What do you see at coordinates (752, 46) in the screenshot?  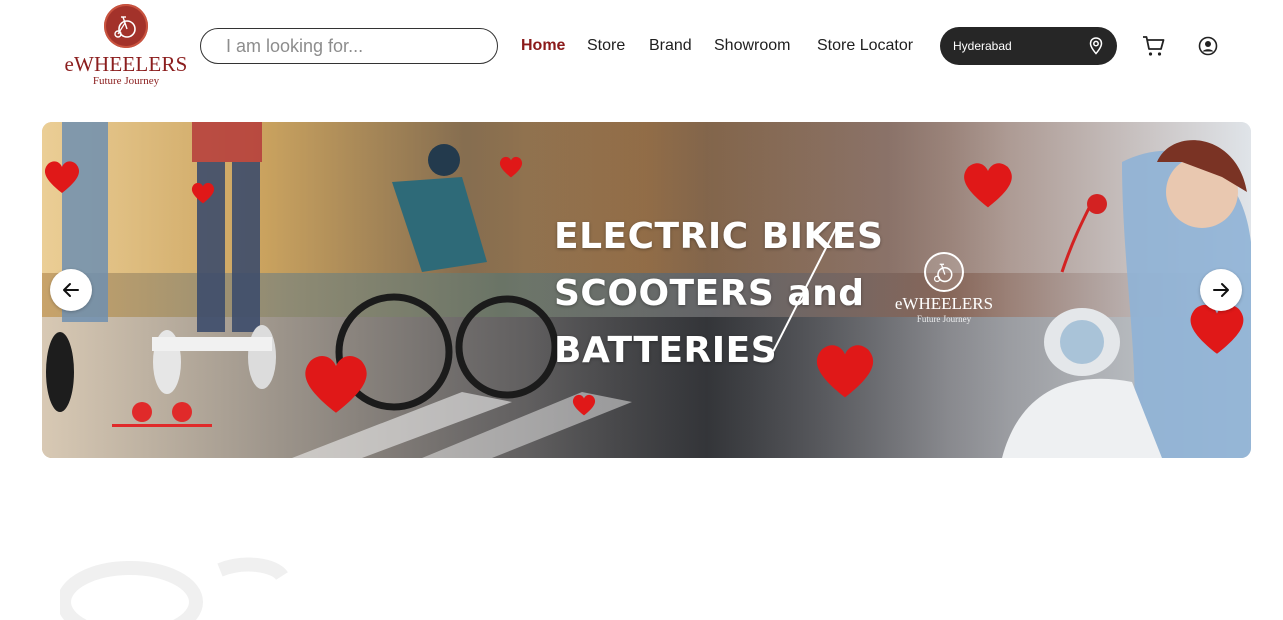 I see `nav-showroom: Showroom` at bounding box center [752, 46].